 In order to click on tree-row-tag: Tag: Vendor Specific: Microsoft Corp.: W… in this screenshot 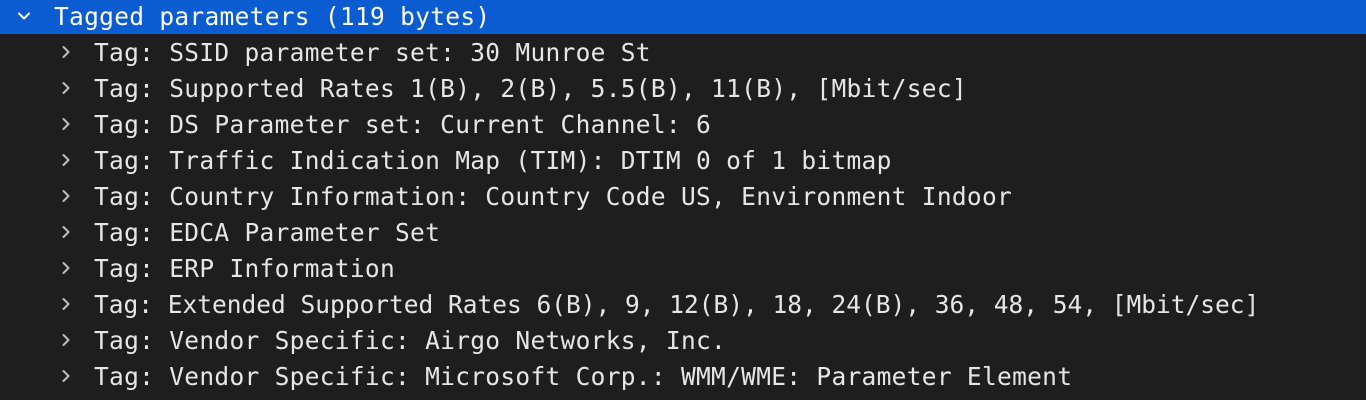, I will do `click(683, 376)`.